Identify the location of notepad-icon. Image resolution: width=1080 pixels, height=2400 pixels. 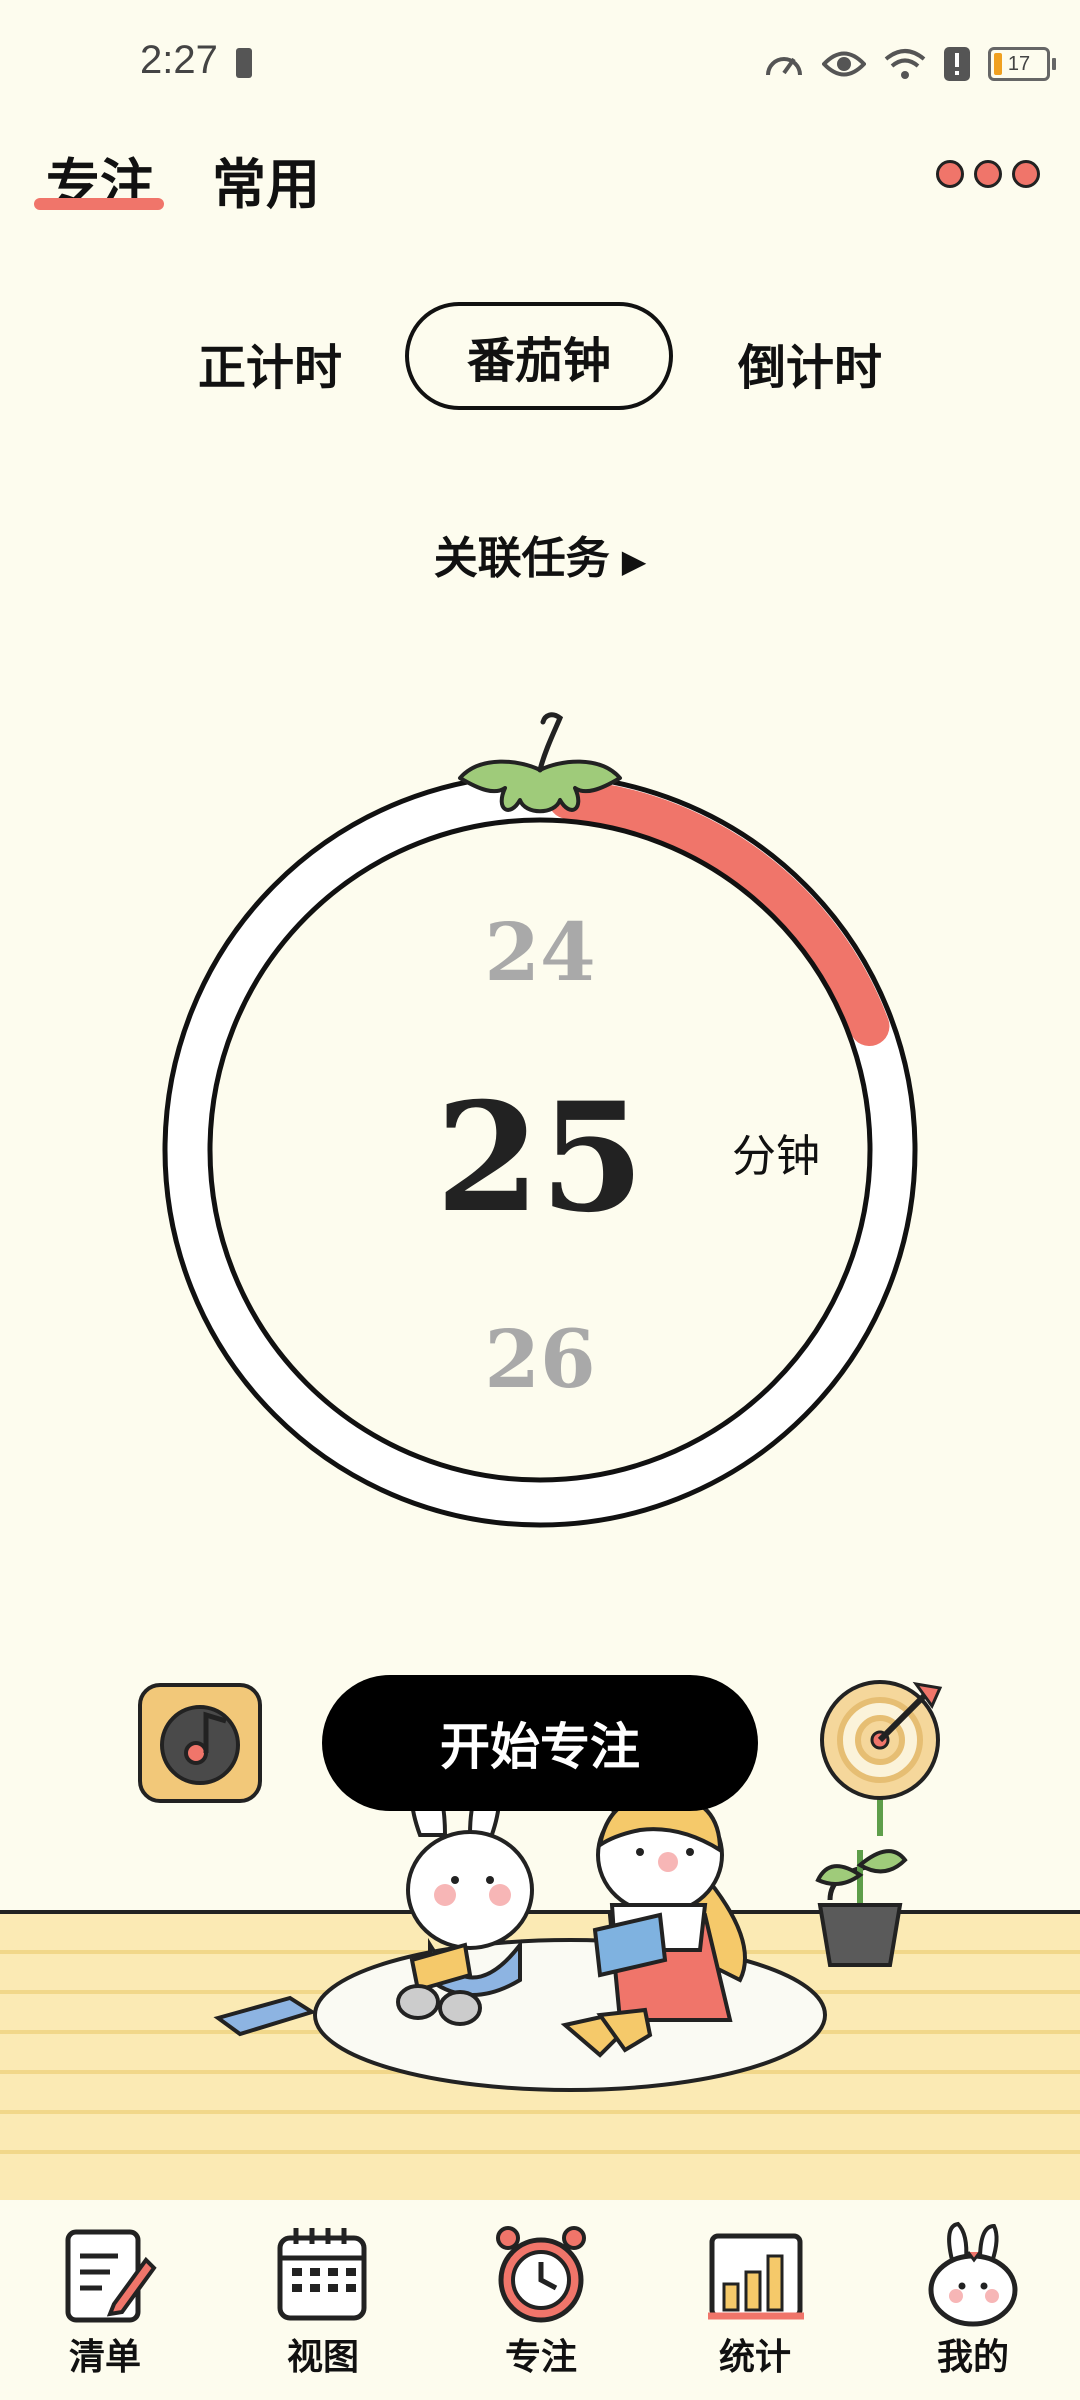
(111, 2276).